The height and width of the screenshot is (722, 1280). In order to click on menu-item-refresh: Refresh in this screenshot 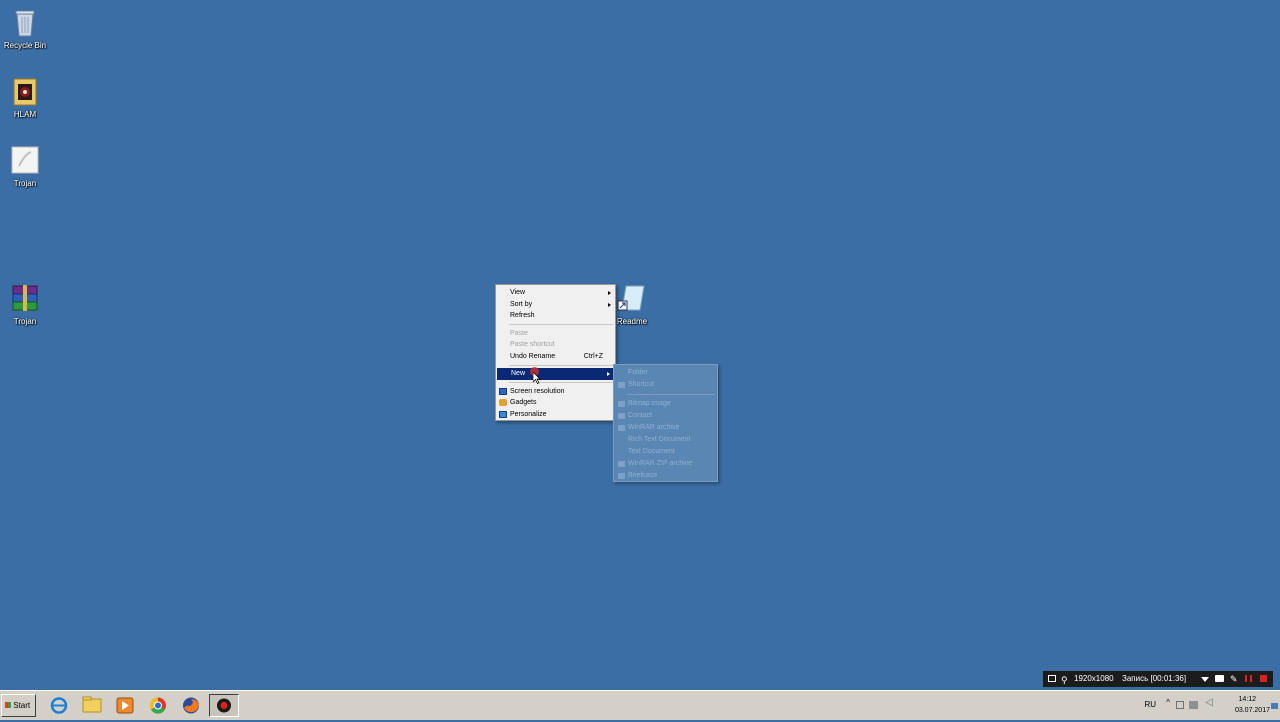, I will do `click(555, 316)`.